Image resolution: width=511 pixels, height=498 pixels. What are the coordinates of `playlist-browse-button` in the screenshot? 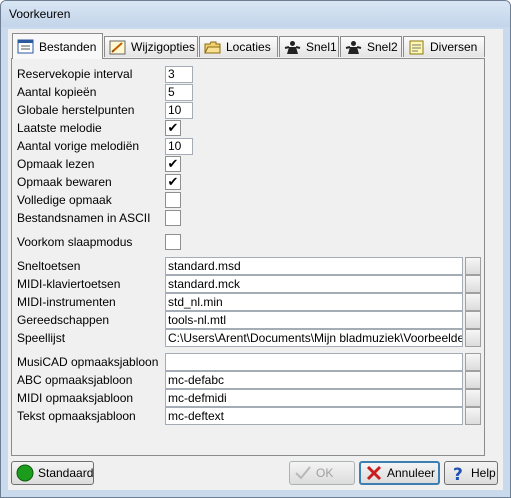 It's located at (473, 338).